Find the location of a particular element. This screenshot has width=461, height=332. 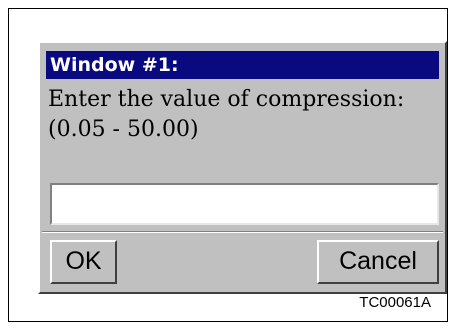

figure-caption: TC00061A is located at coordinates (395, 302).